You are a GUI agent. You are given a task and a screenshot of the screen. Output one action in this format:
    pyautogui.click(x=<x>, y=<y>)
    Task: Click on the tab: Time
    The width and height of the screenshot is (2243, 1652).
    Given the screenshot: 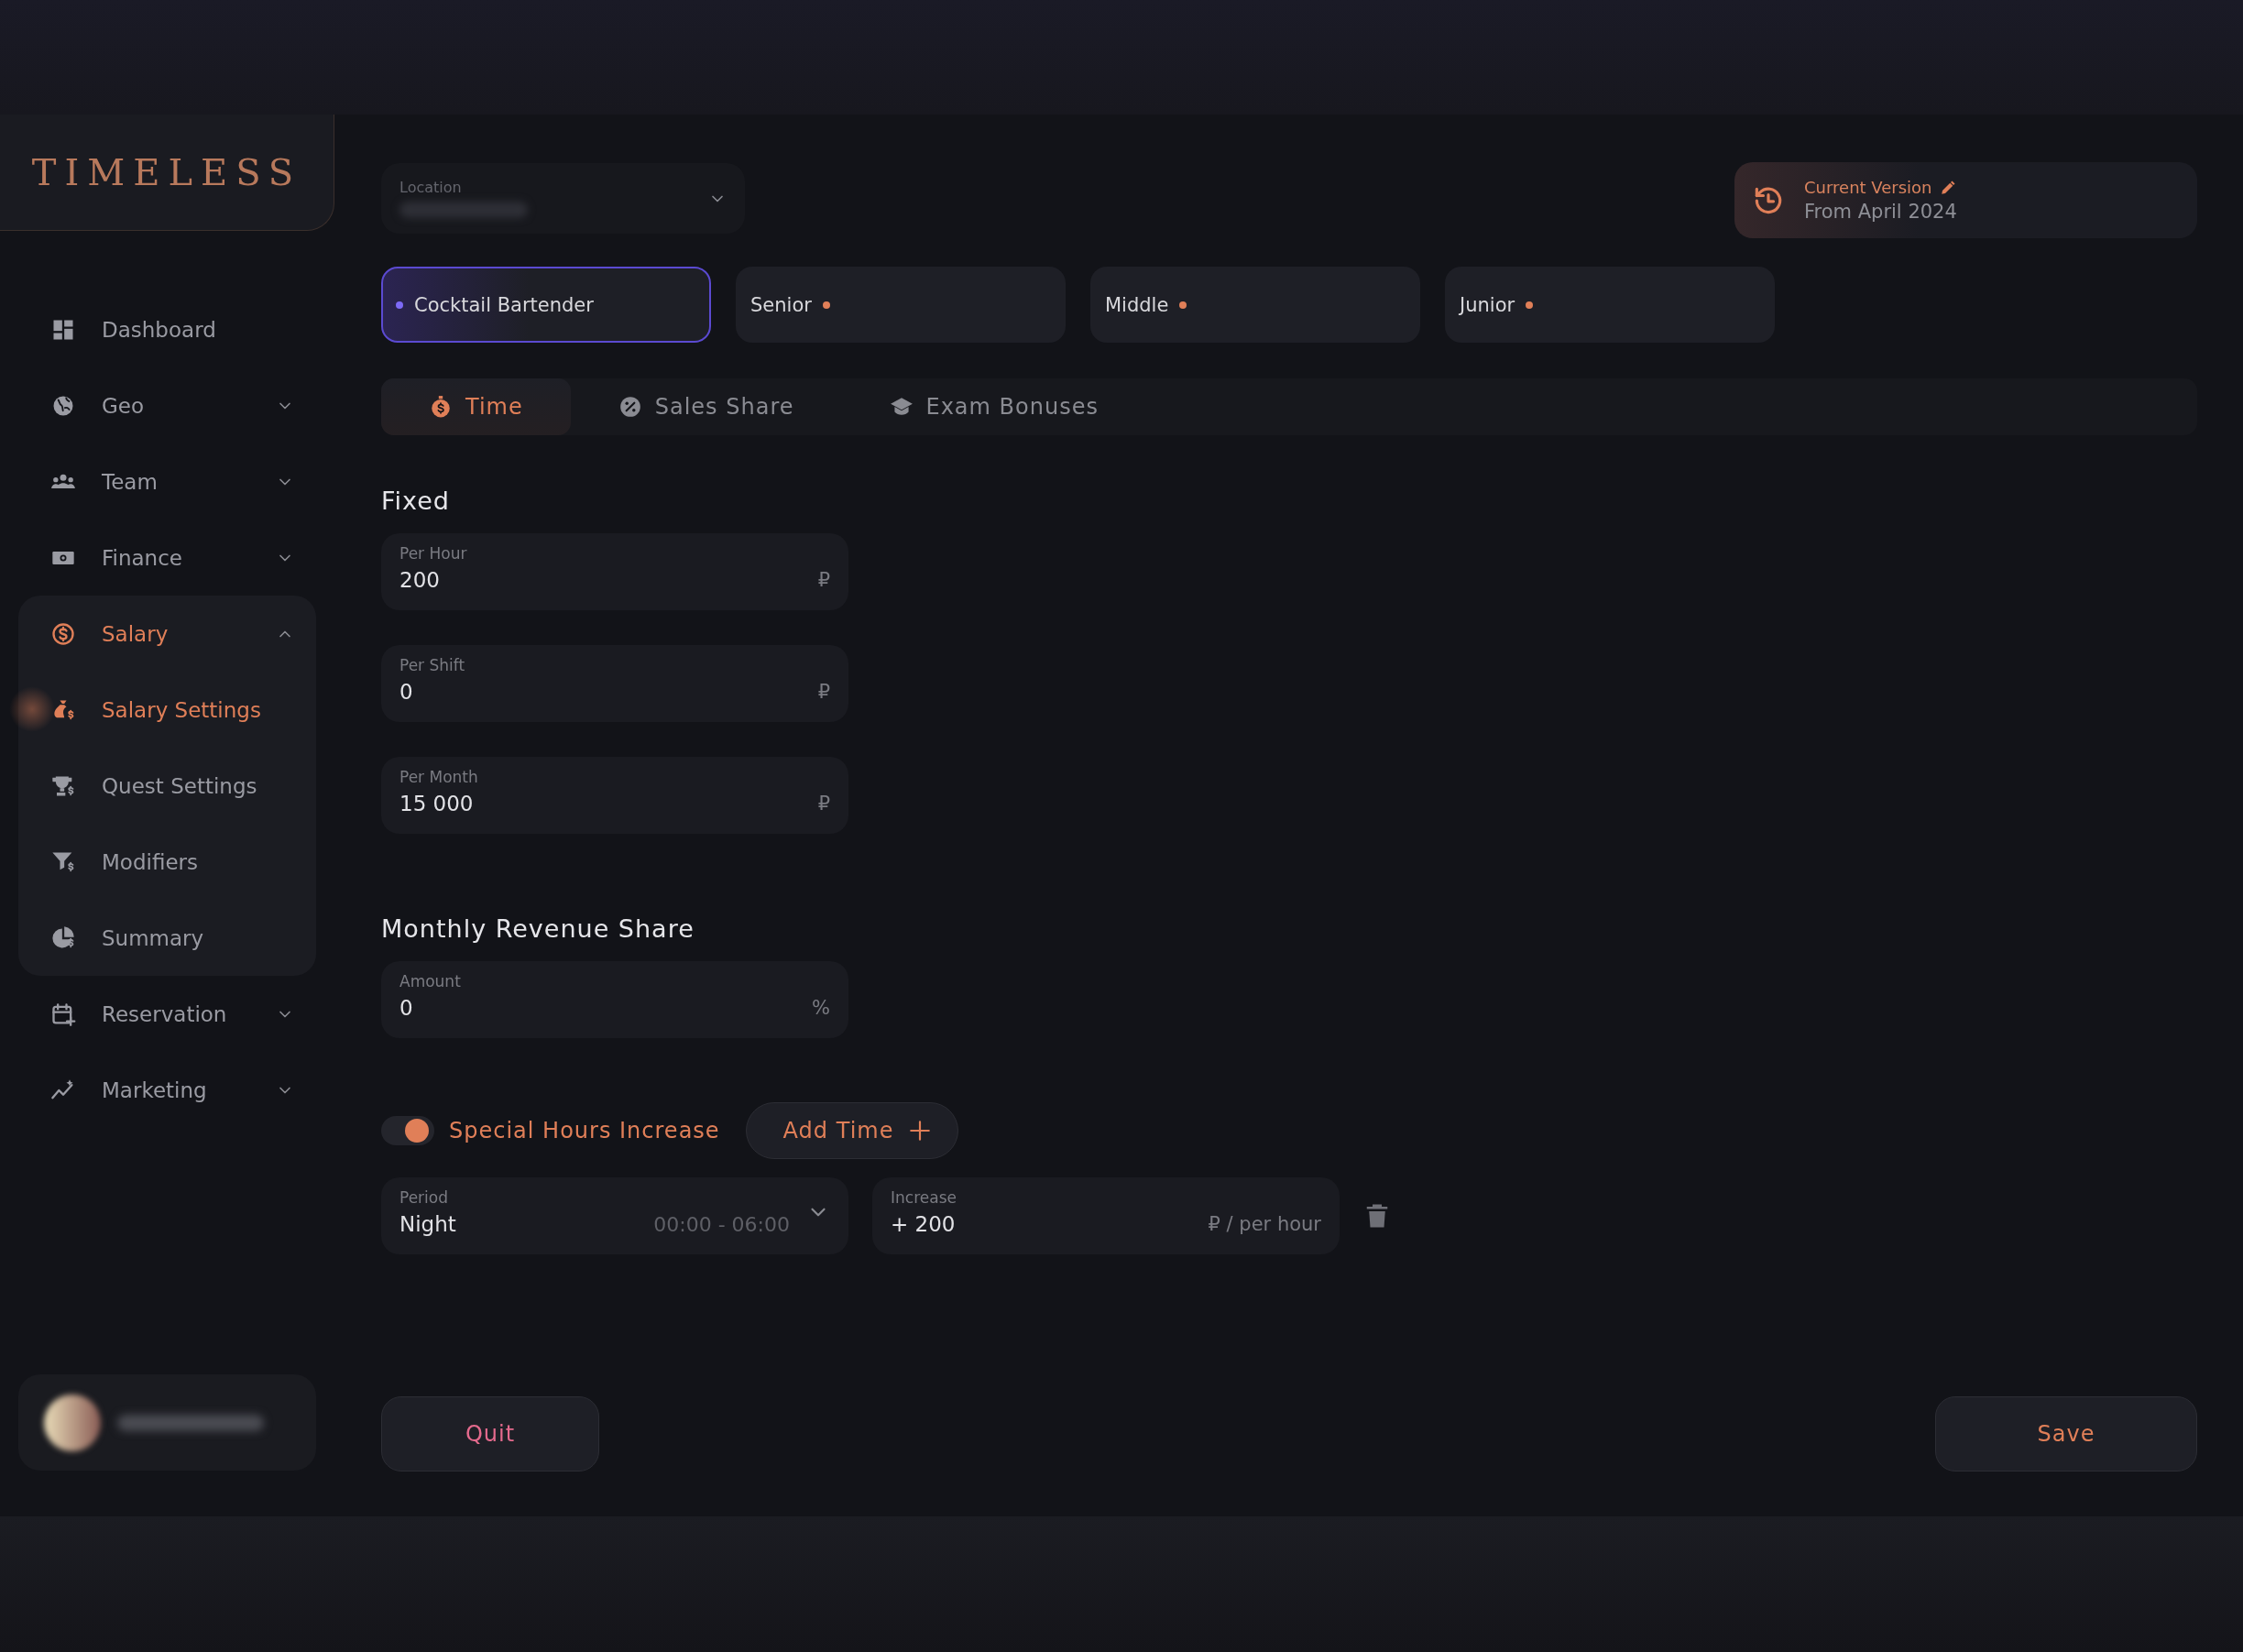 What is the action you would take?
    pyautogui.click(x=476, y=406)
    